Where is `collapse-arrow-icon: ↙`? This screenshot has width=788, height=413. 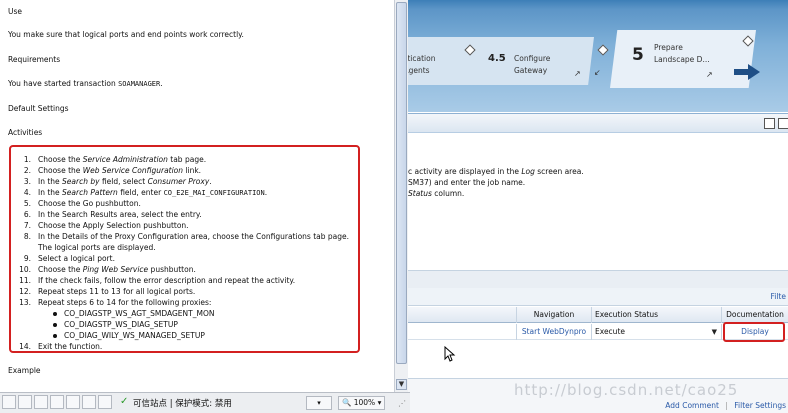
collapse-arrow-icon: ↙ is located at coordinates (597, 72).